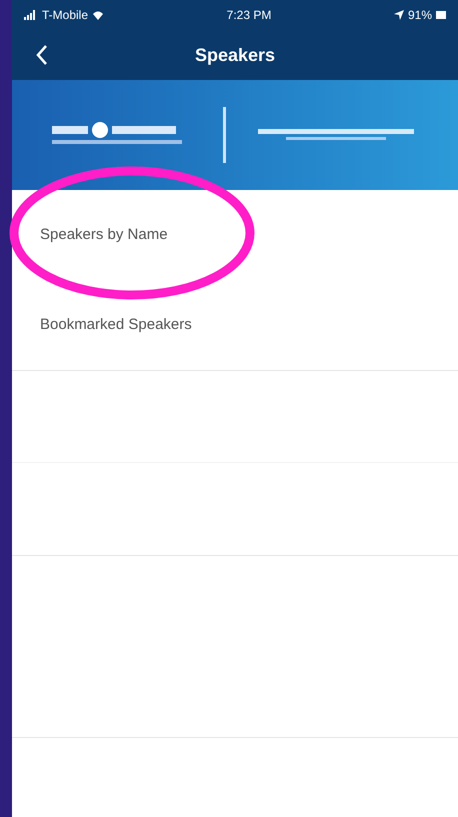  Describe the element at coordinates (42, 55) in the screenshot. I see `back-icon` at that location.